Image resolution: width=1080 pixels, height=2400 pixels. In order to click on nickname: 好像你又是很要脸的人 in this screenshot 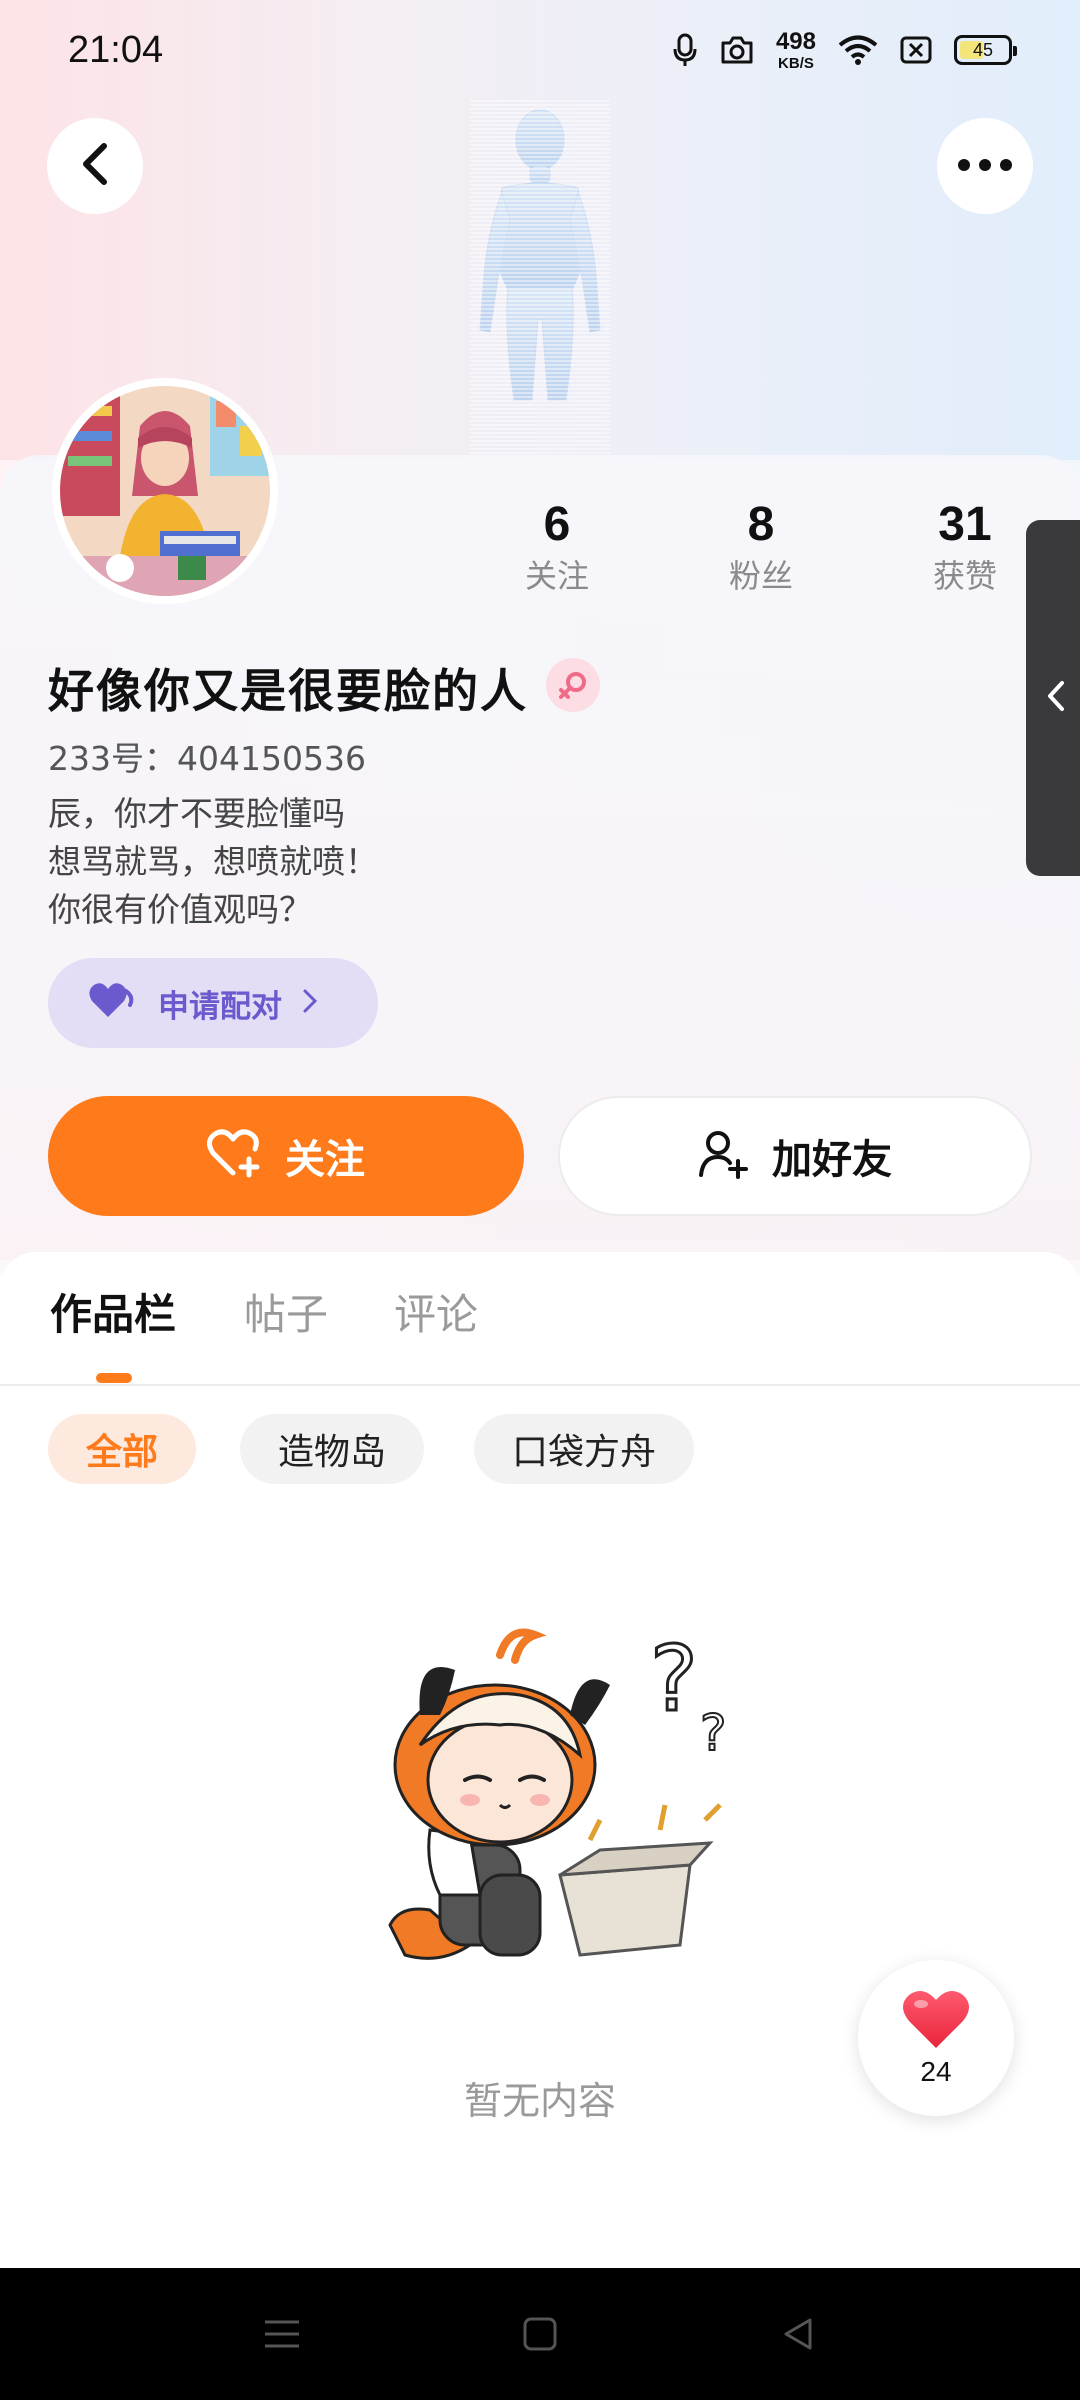, I will do `click(288, 691)`.